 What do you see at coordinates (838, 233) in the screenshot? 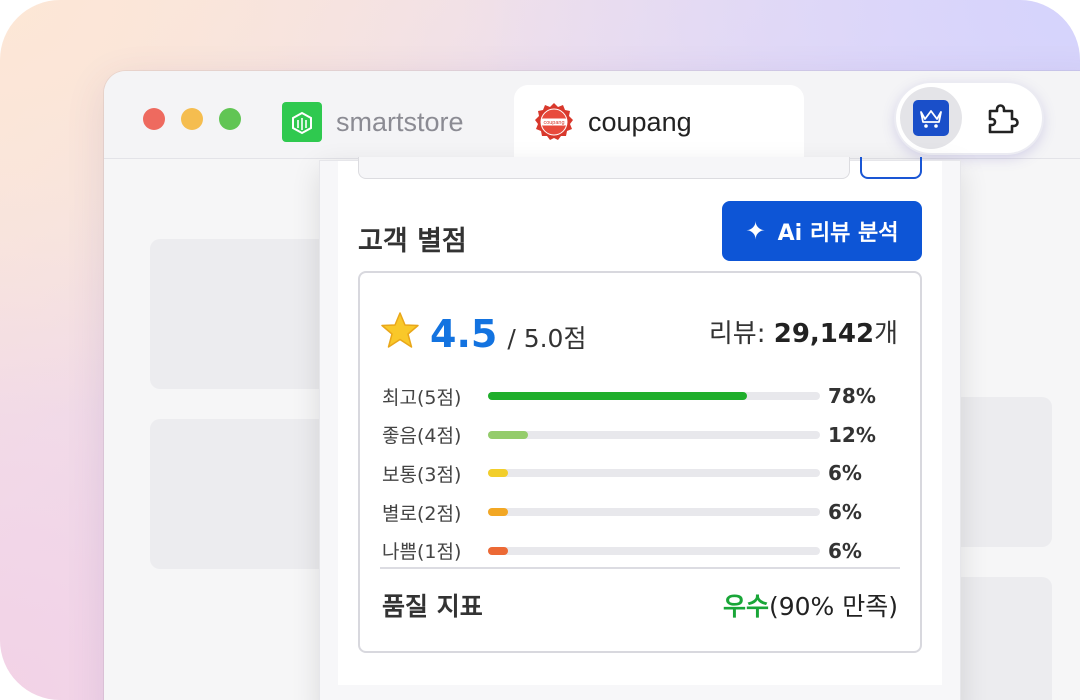
I see `ai-button-label: Ai 리뷰 분석` at bounding box center [838, 233].